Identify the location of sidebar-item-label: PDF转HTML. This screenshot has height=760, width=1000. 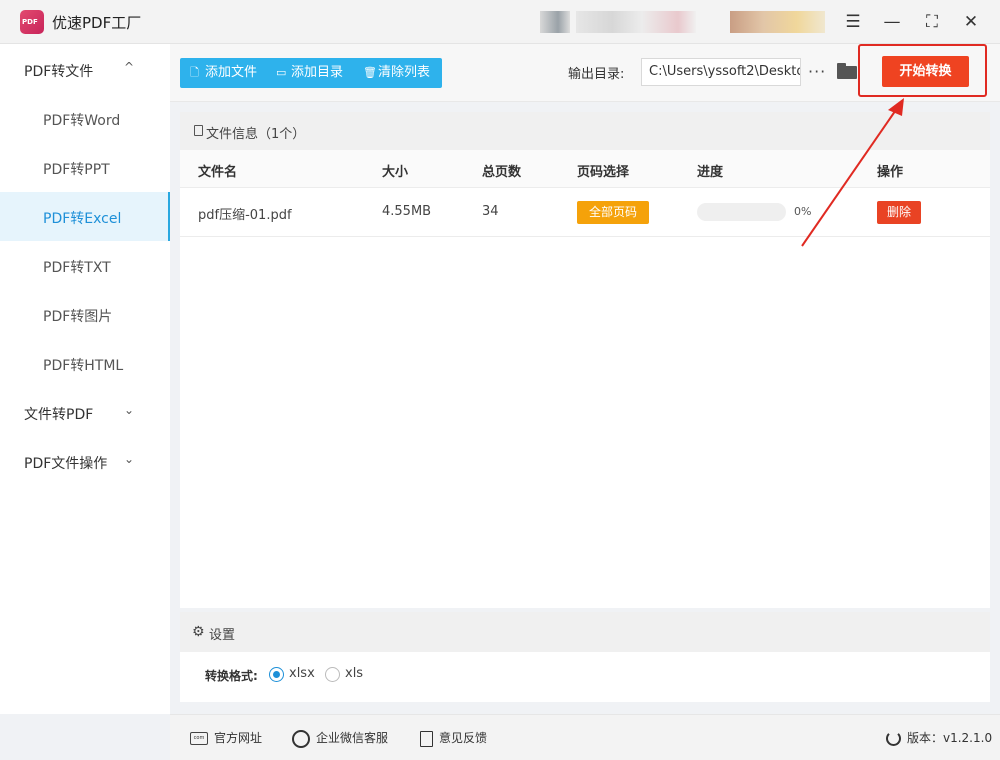
(83, 366).